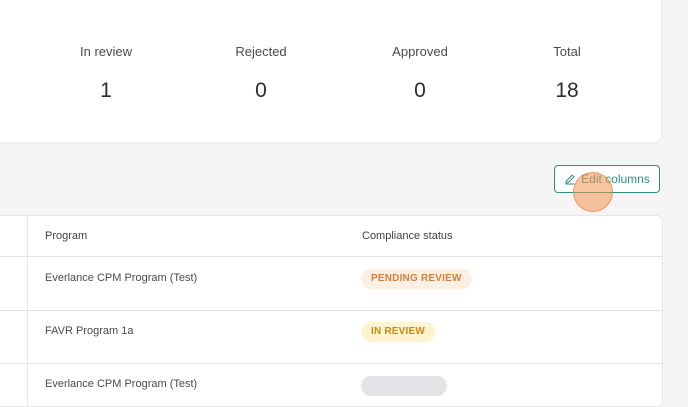 The image size is (688, 407). Describe the element at coordinates (261, 73) in the screenshot. I see `stat-rejected: Rejected 0` at that location.